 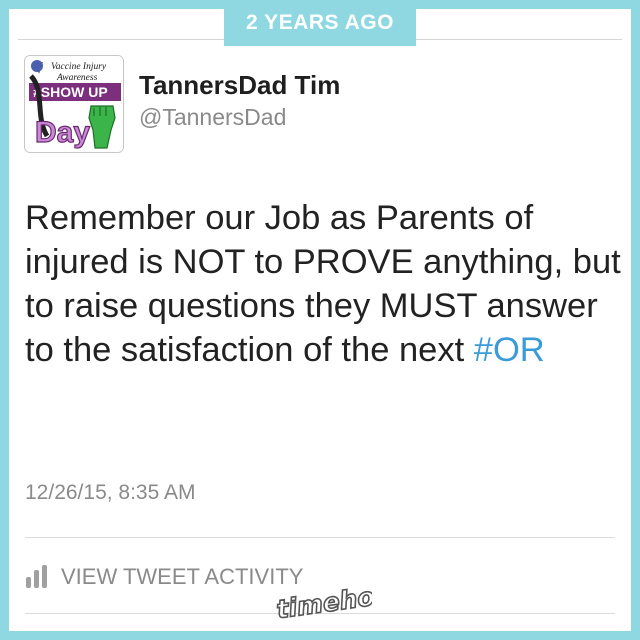 I want to click on view-tweet-activity-button: VIEW TWEET ACTIVITY, so click(x=164, y=577).